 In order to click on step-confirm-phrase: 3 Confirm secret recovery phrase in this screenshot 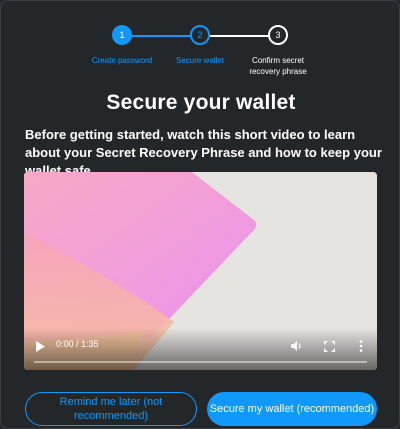, I will do `click(278, 51)`.